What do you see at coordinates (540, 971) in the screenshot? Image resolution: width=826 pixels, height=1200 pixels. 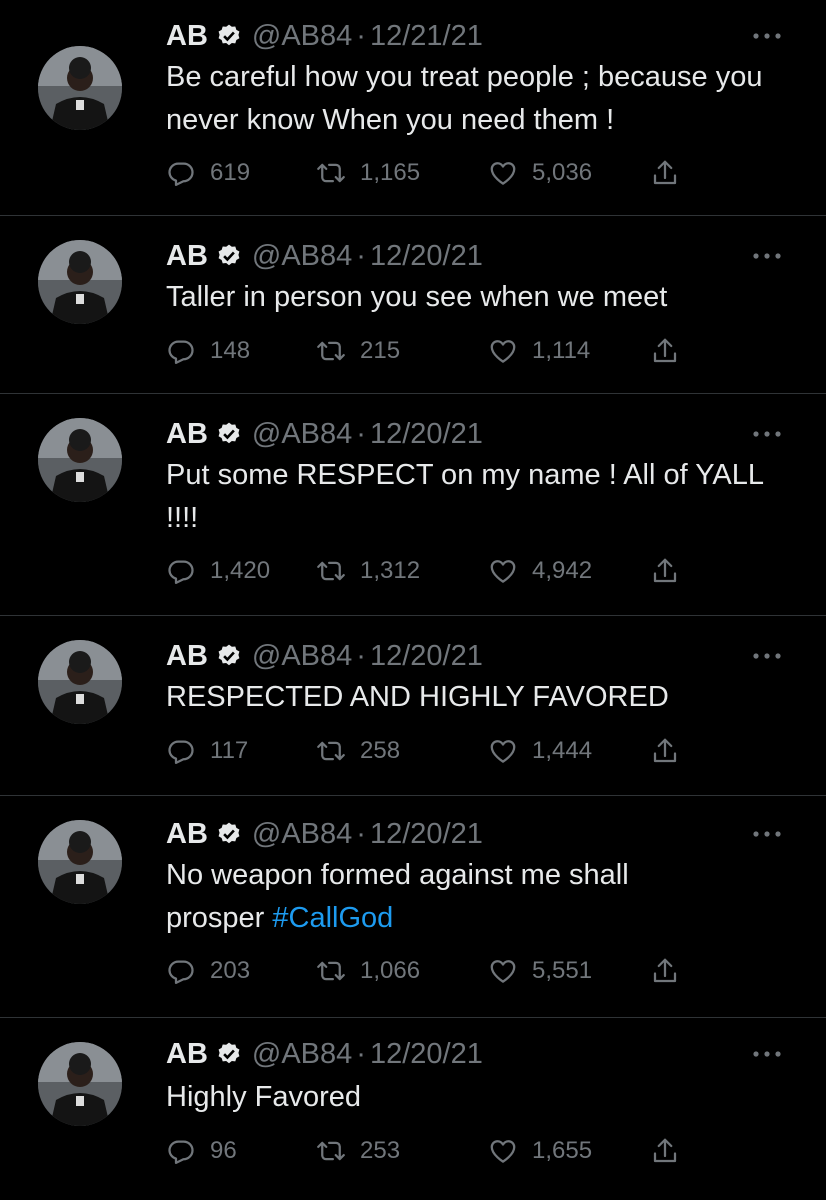 I see `like-button: 5,551` at bounding box center [540, 971].